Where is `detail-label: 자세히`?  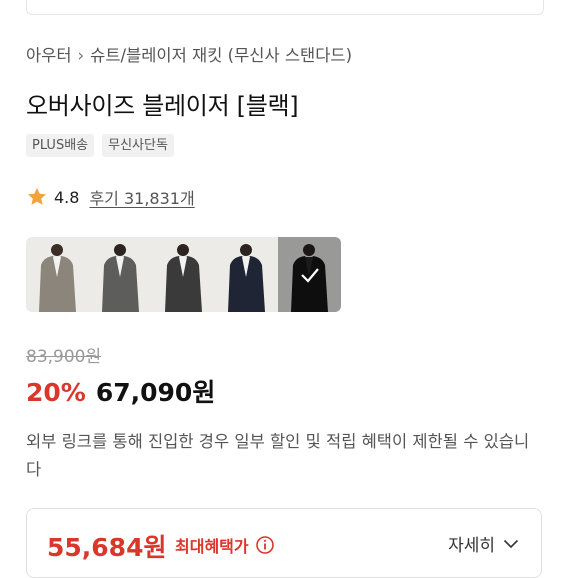 detail-label: 자세히 is located at coordinates (471, 546).